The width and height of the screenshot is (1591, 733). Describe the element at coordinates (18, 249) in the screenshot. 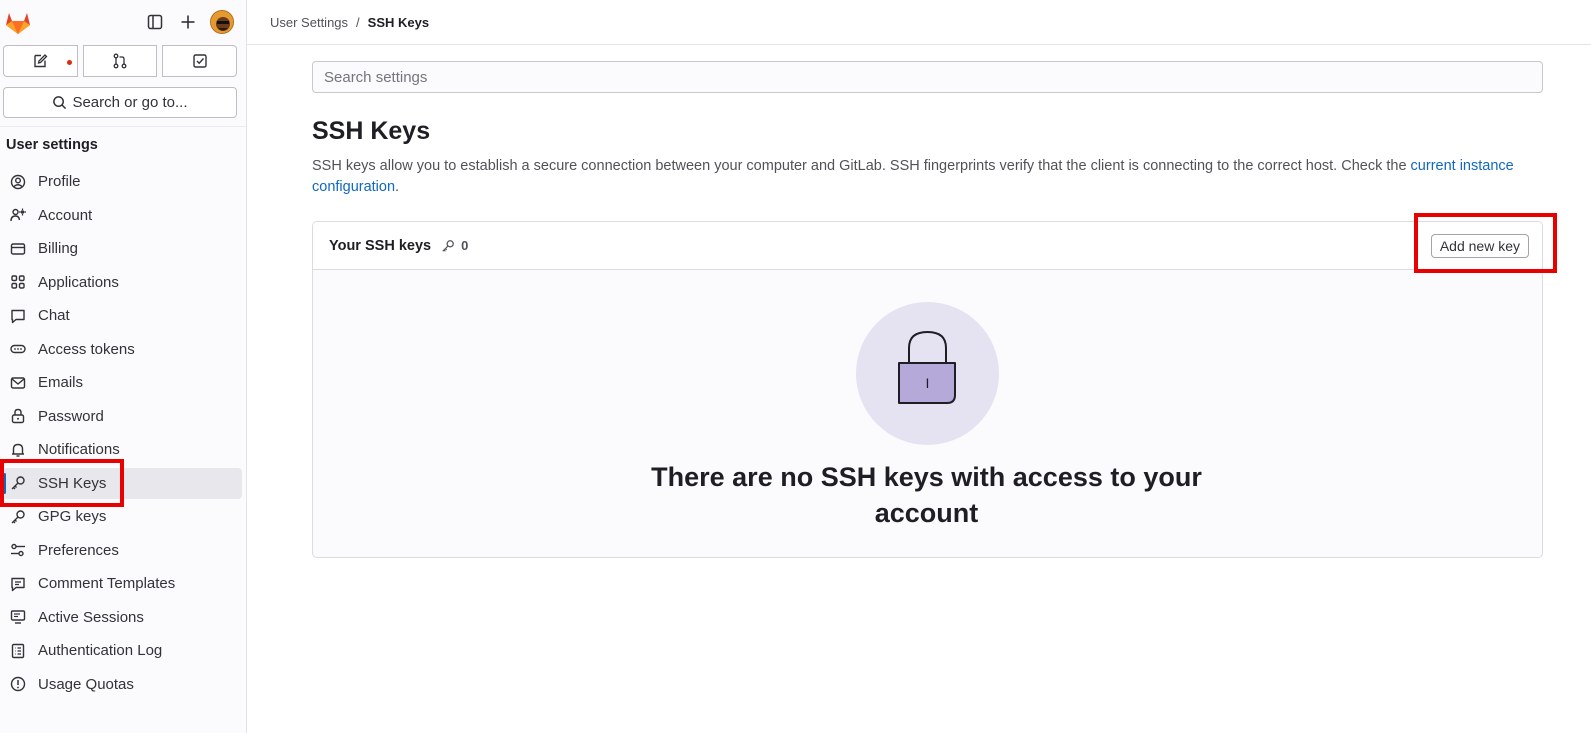

I see `billing-icon` at that location.